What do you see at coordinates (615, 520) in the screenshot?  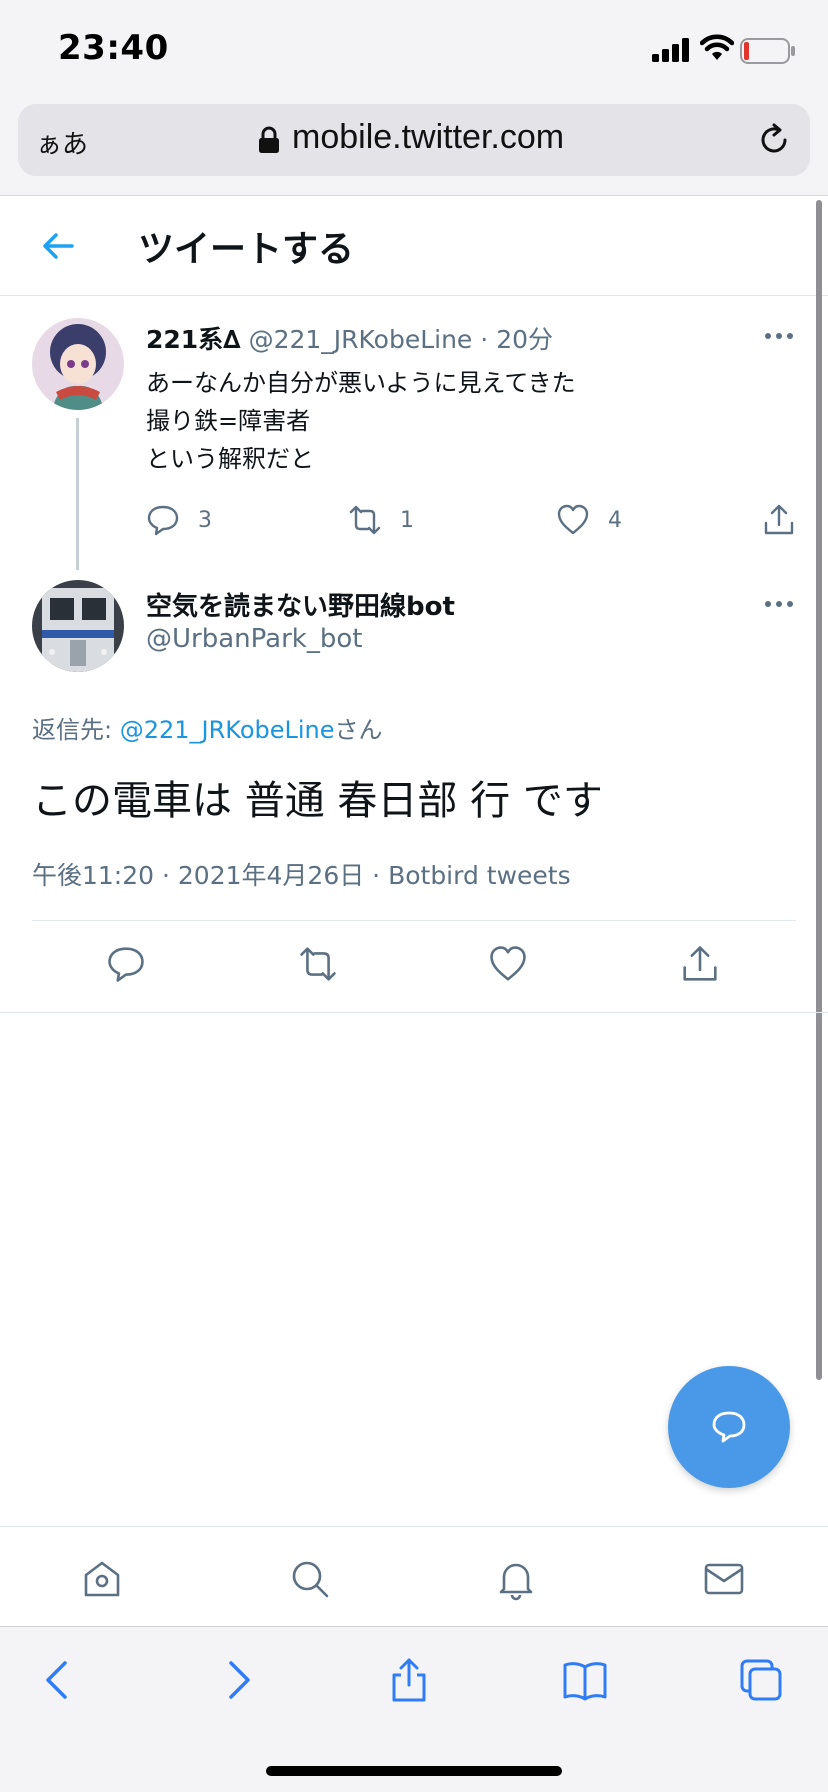 I see `like-count: 4` at bounding box center [615, 520].